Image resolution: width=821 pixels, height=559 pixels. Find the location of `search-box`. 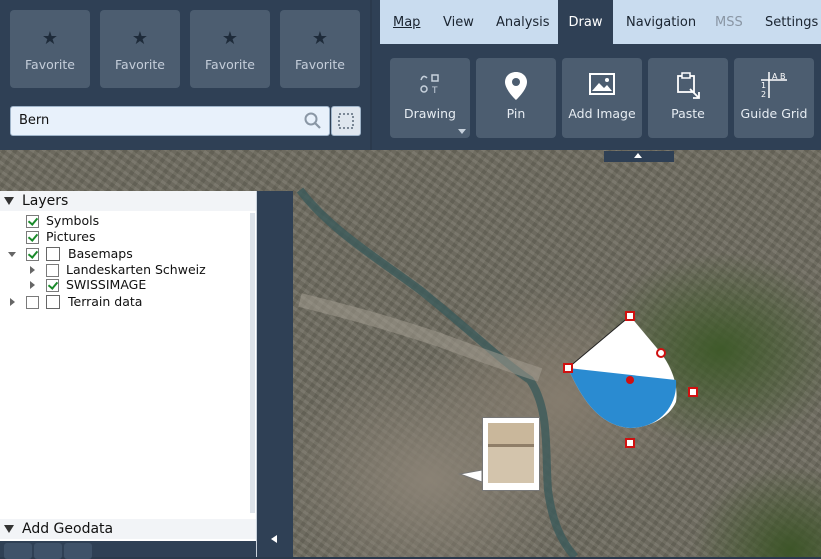

search-box is located at coordinates (170, 121).